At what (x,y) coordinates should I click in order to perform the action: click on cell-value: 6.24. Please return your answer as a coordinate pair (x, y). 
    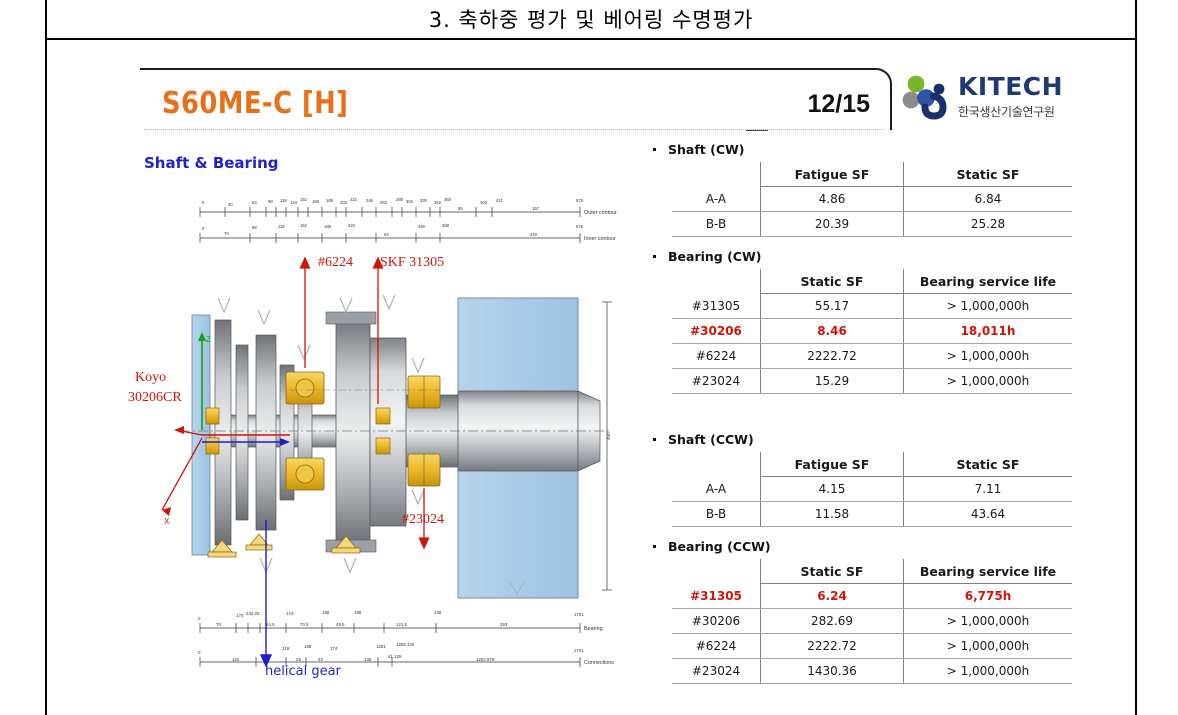
    Looking at the image, I should click on (832, 596).